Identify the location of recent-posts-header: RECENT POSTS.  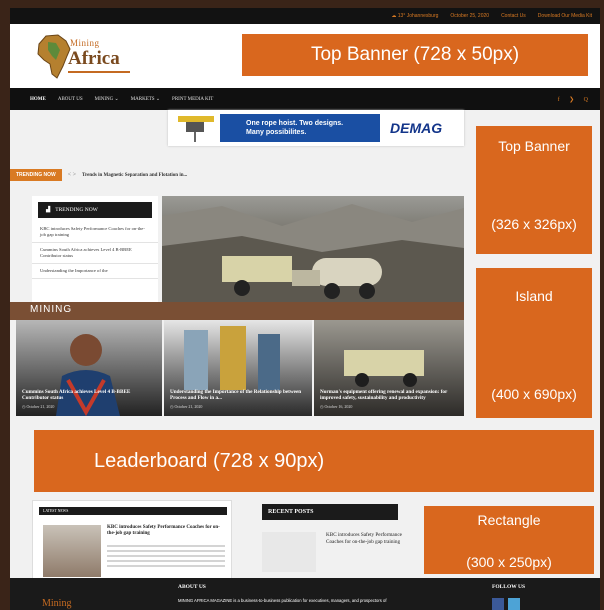
(330, 512).